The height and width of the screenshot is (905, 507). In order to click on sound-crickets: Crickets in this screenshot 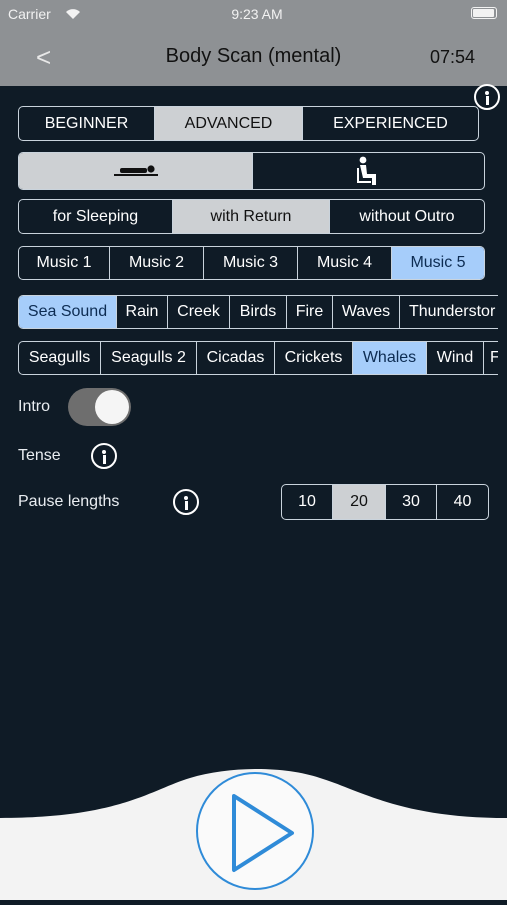, I will do `click(314, 358)`.